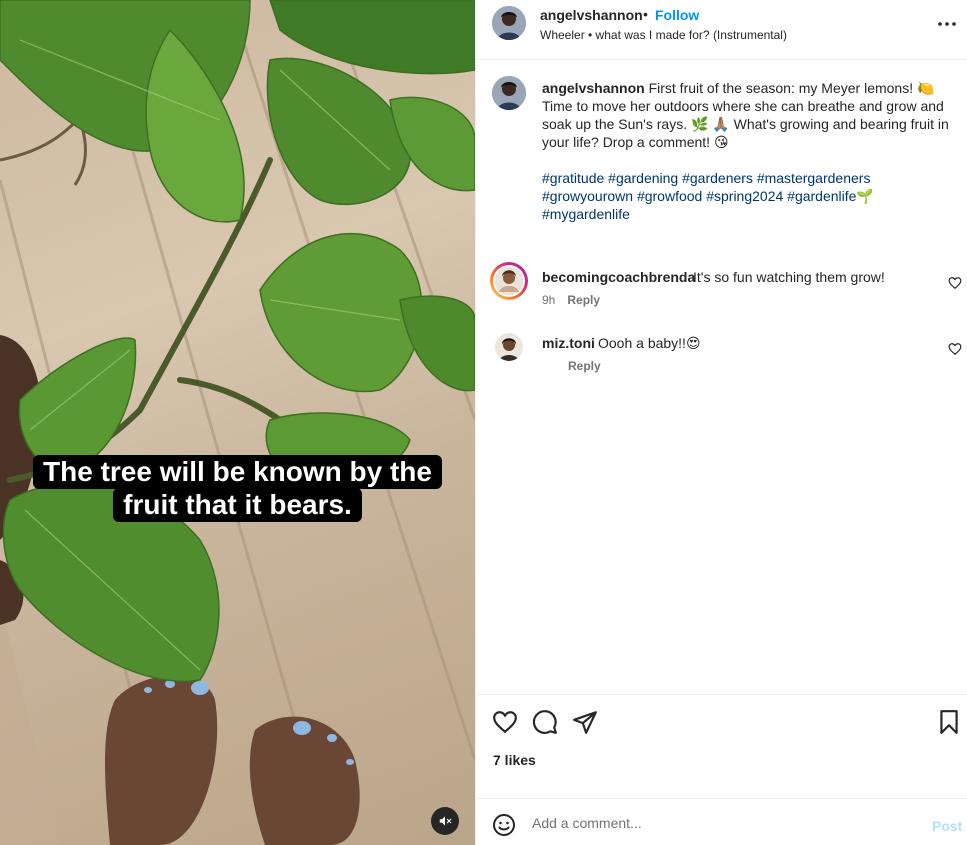 The image size is (967, 845). I want to click on comment-input, so click(722, 823).